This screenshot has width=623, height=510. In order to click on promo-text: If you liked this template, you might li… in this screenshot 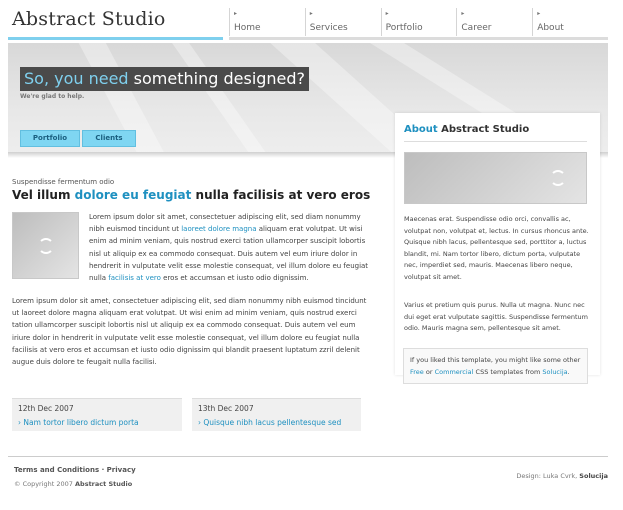, I will do `click(495, 360)`.